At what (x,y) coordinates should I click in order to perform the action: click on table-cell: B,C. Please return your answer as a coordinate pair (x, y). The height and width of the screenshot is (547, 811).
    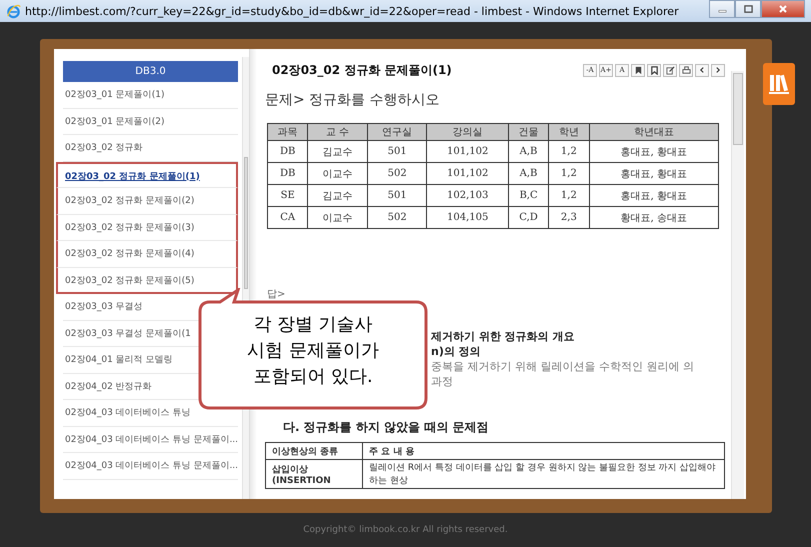
    Looking at the image, I should click on (528, 195).